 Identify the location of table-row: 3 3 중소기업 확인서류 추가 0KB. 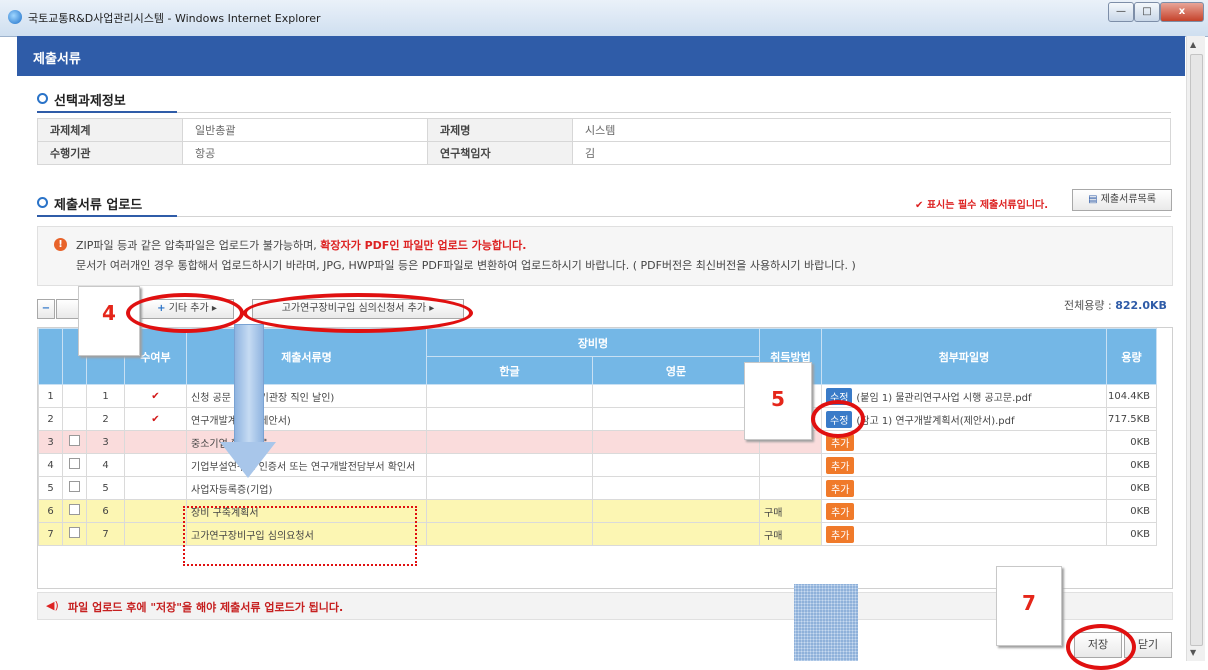
(597, 442).